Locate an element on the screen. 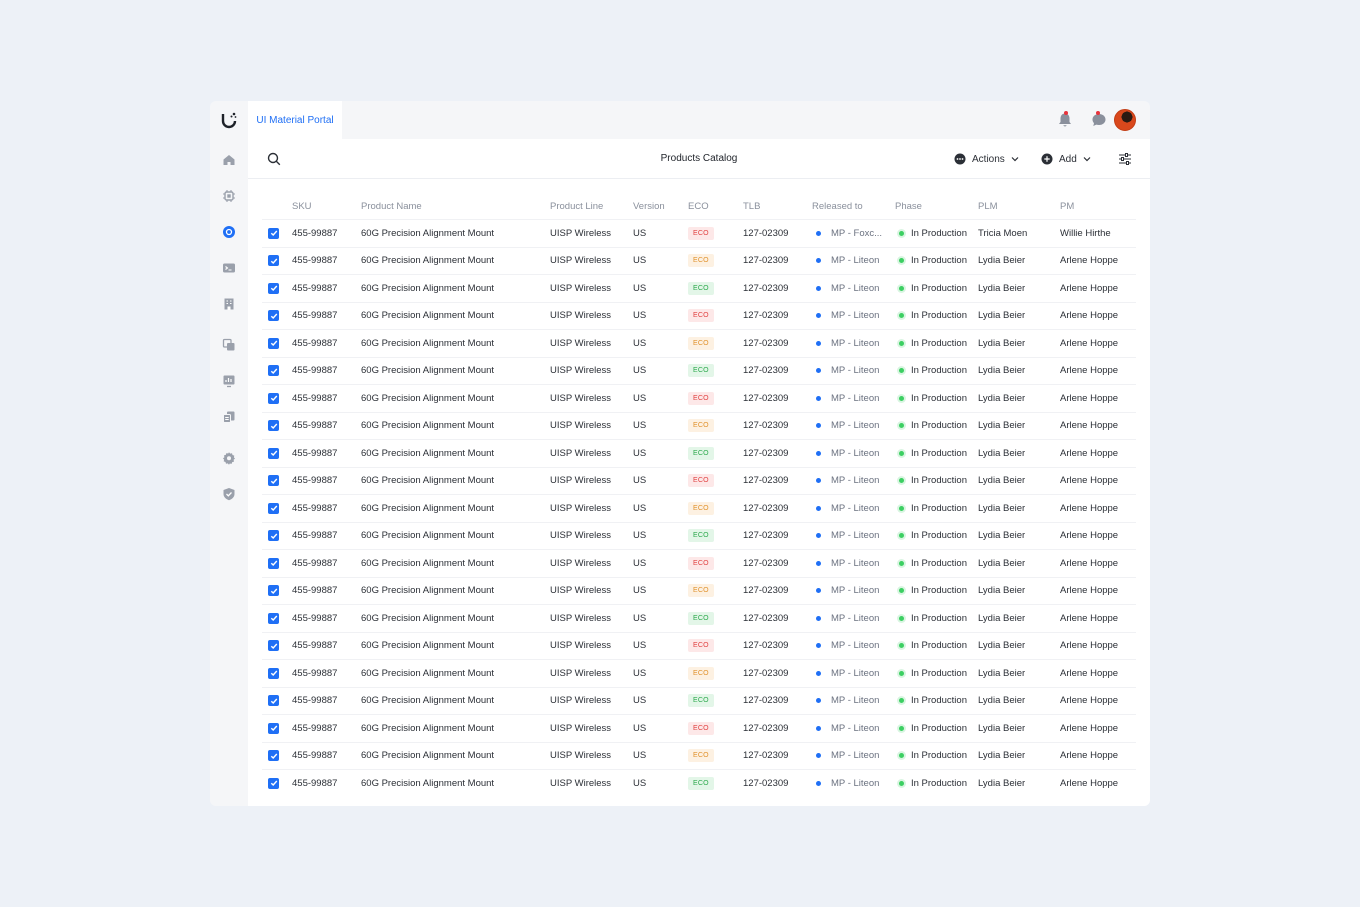  sidebar-item-security is located at coordinates (229, 494).